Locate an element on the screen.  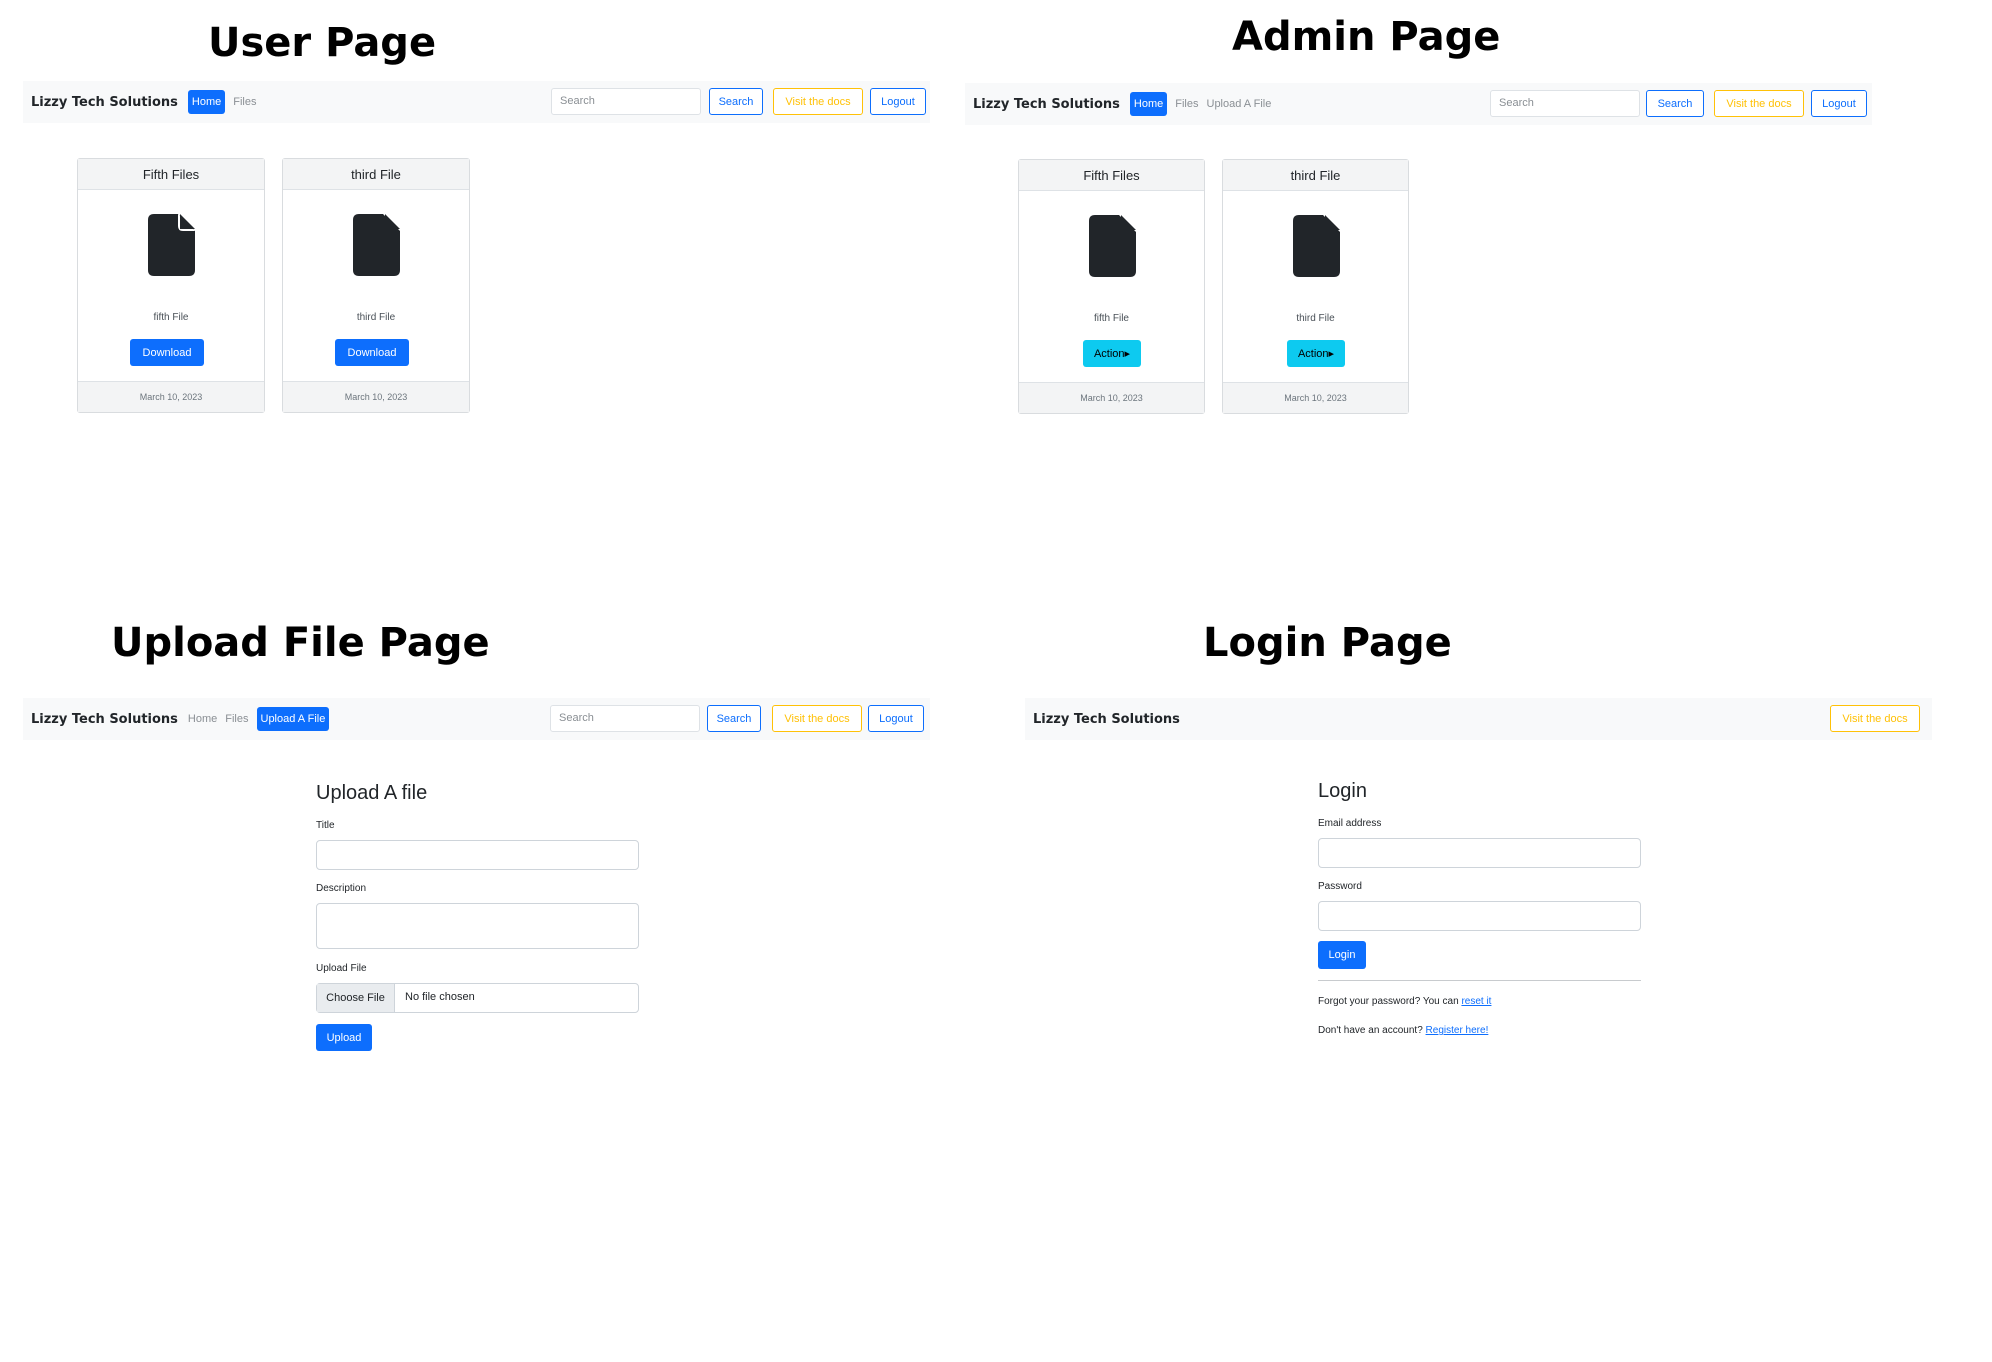
upload-page-title: Upload File Page is located at coordinates (300, 643).